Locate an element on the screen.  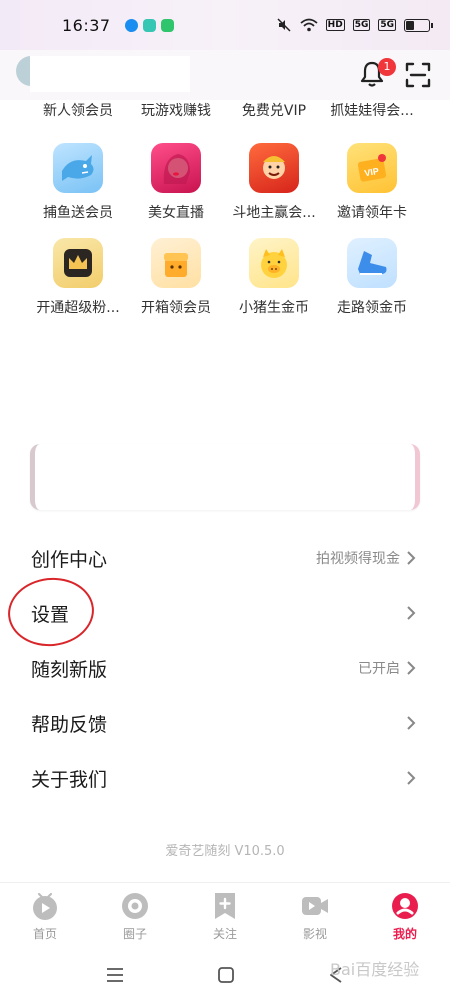
benefit-grid-row: 捕鱼送会员 美女直播 斗地主赢会... VIP 邀请领年卡 is located at coordinates (229, 182).